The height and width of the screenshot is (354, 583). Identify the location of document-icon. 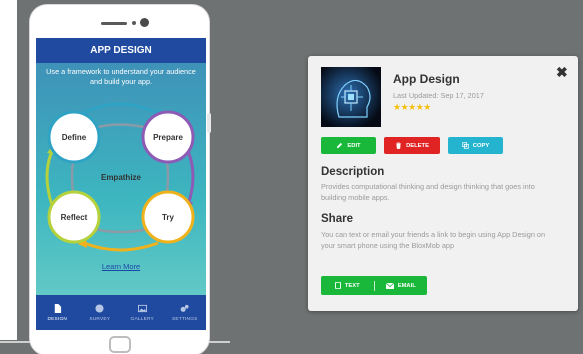
(57, 308).